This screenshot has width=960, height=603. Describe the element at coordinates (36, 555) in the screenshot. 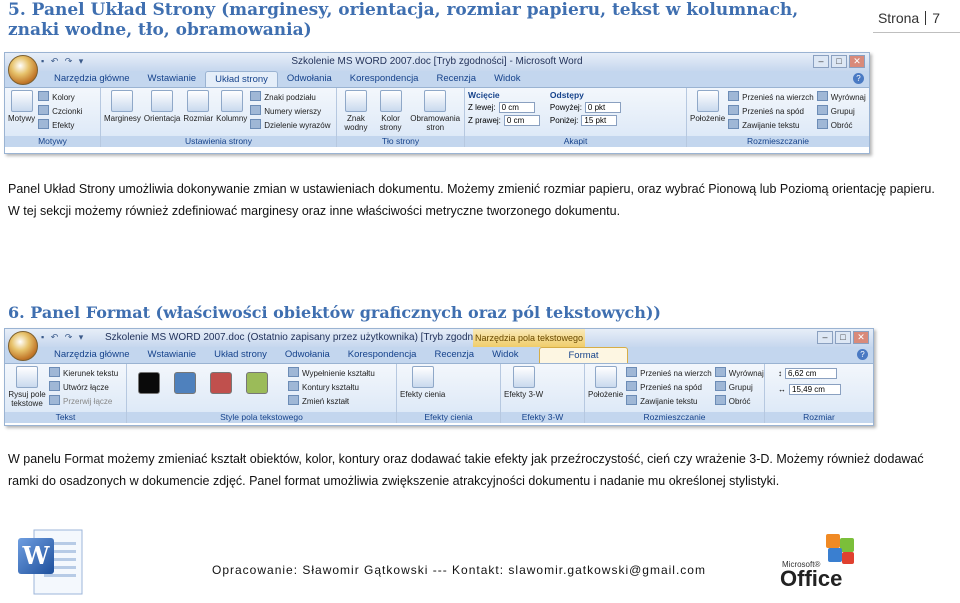

I see `svg-text: W` at that location.